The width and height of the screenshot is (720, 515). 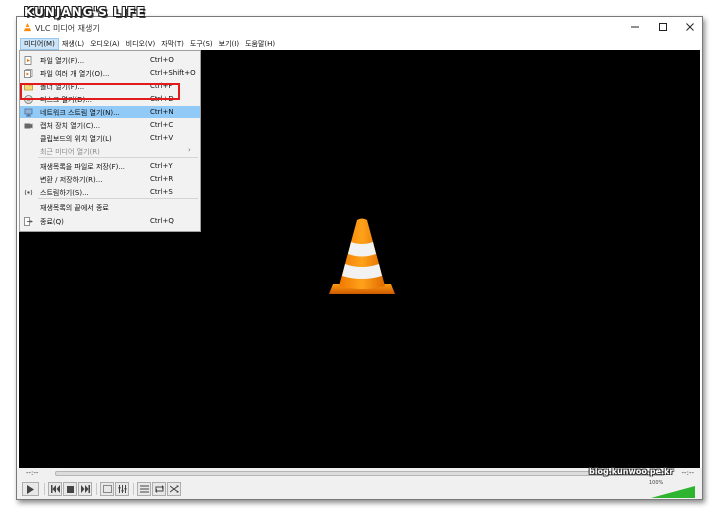 I want to click on menu-view: 보기(I), so click(x=229, y=44).